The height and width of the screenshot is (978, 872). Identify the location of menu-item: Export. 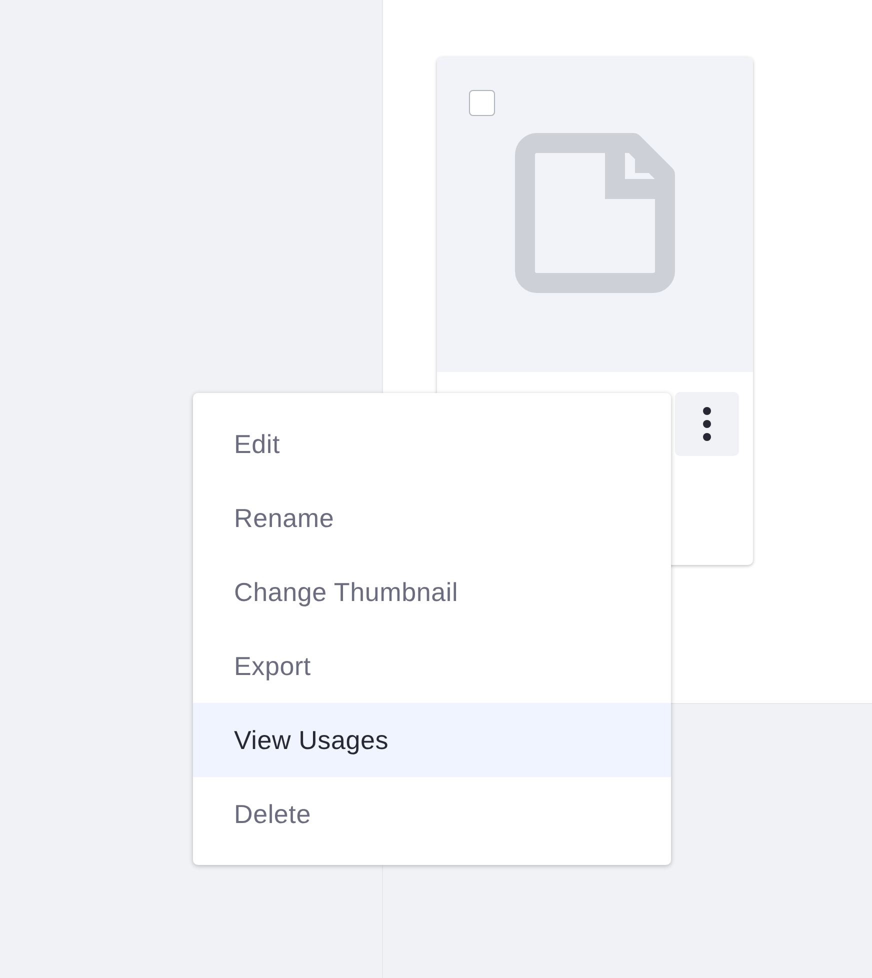
(432, 666).